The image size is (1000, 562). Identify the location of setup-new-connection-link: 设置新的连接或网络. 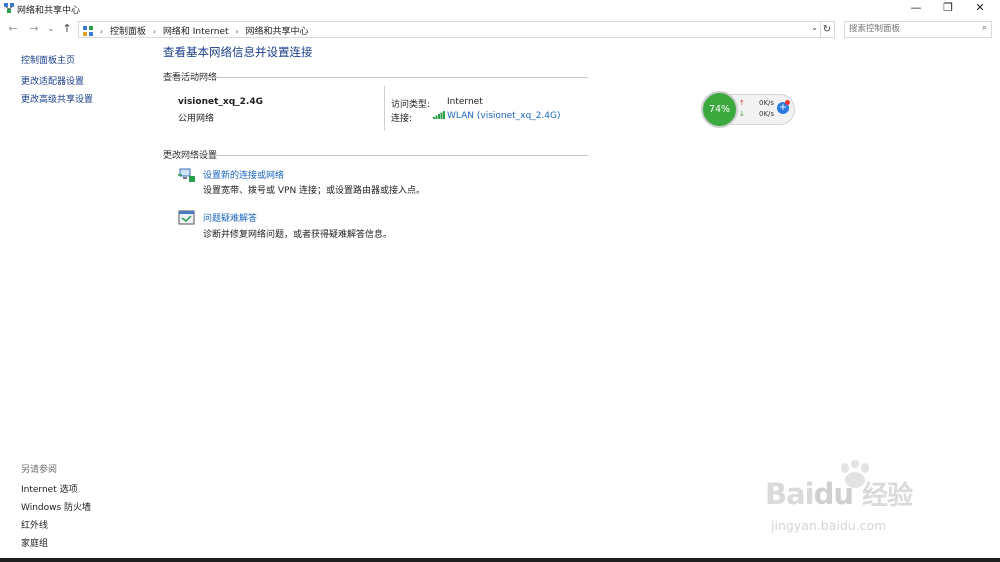
(243, 174).